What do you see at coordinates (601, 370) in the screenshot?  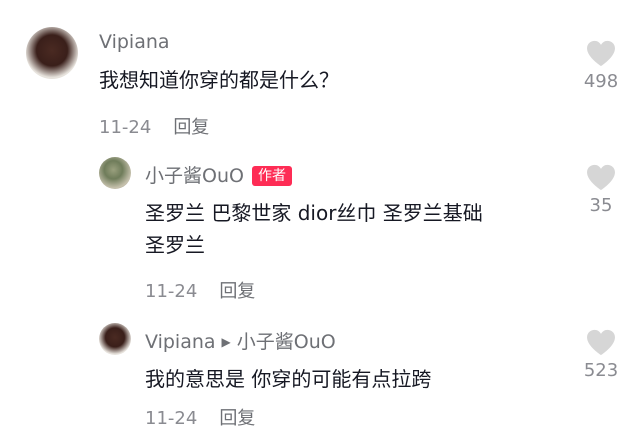 I see `like-count: 523` at bounding box center [601, 370].